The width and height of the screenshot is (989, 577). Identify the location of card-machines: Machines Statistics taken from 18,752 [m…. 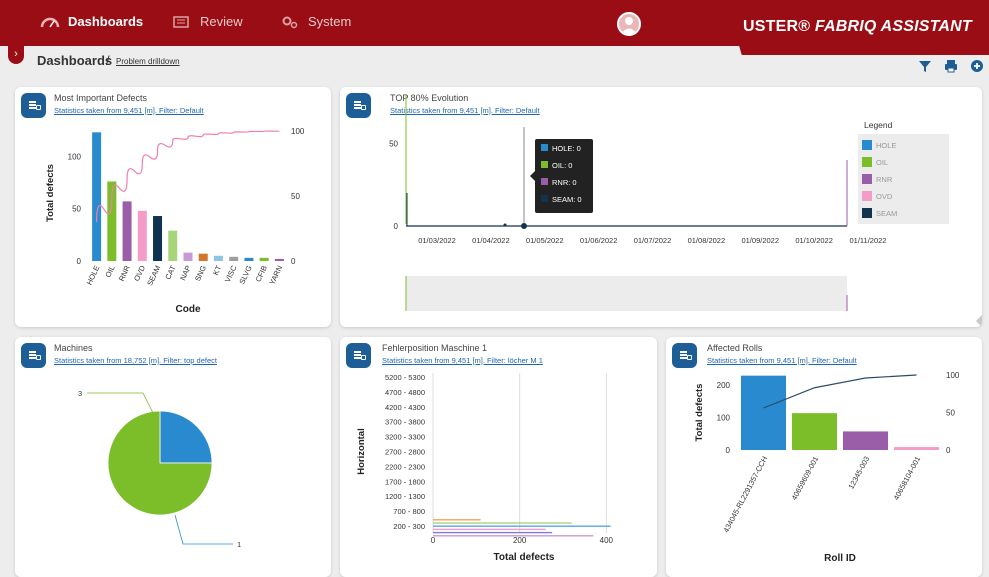
(173, 457).